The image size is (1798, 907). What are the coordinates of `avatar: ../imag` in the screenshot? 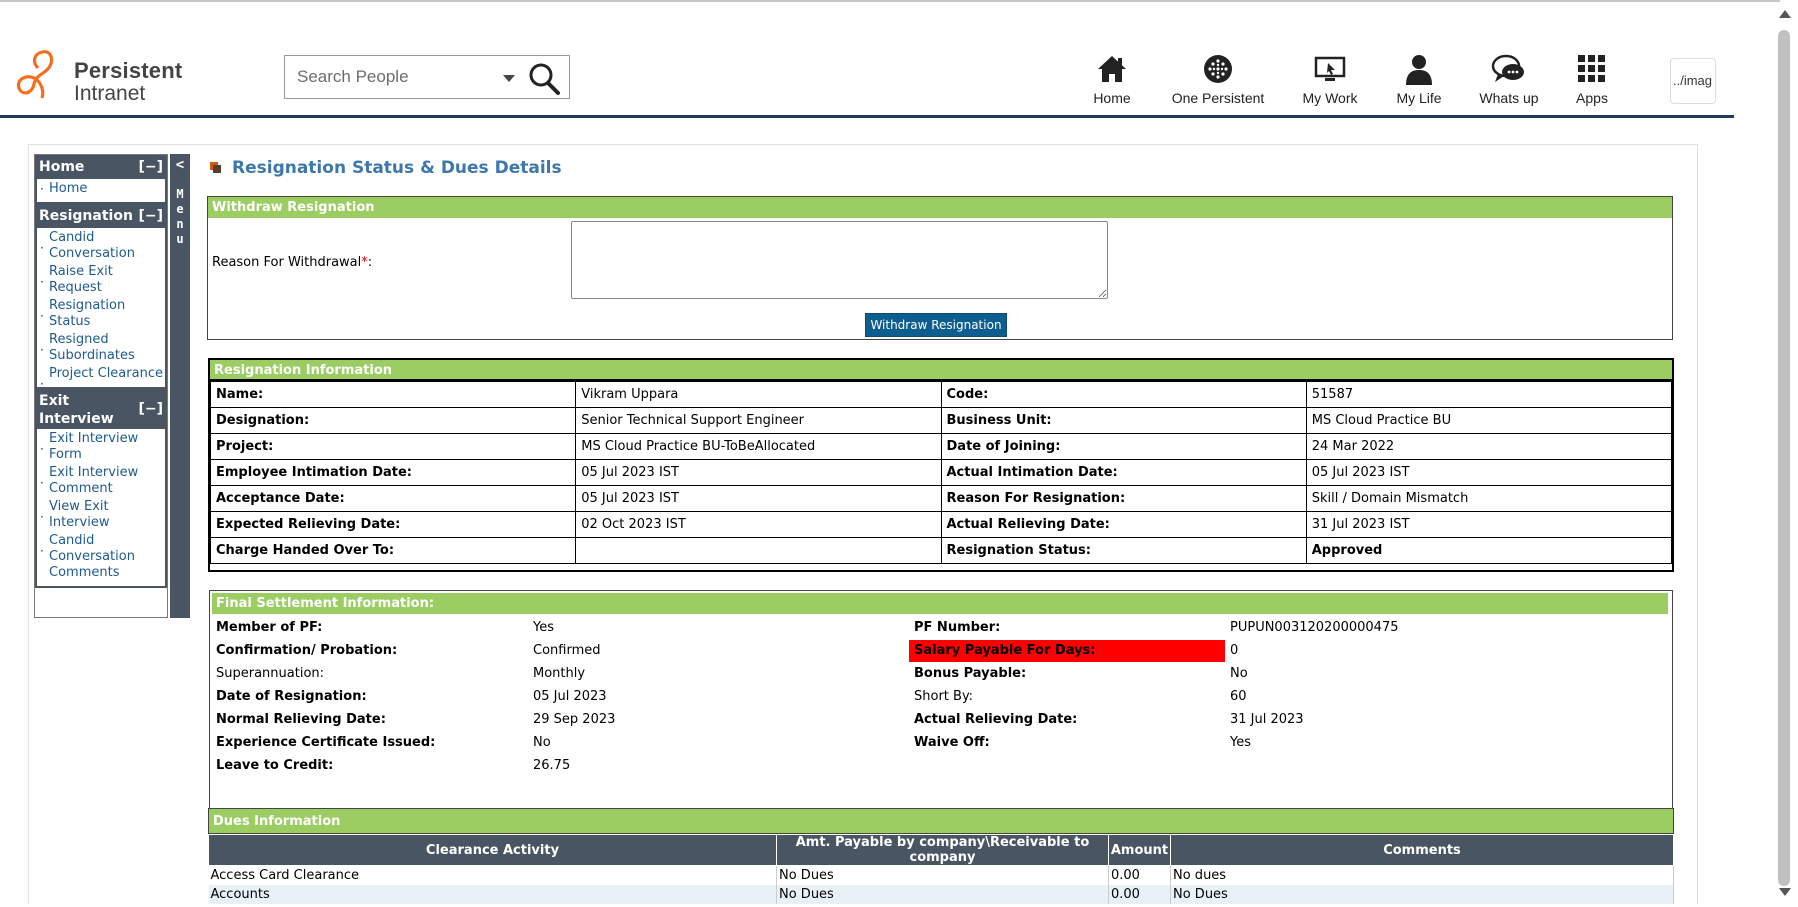 It's located at (1693, 81).